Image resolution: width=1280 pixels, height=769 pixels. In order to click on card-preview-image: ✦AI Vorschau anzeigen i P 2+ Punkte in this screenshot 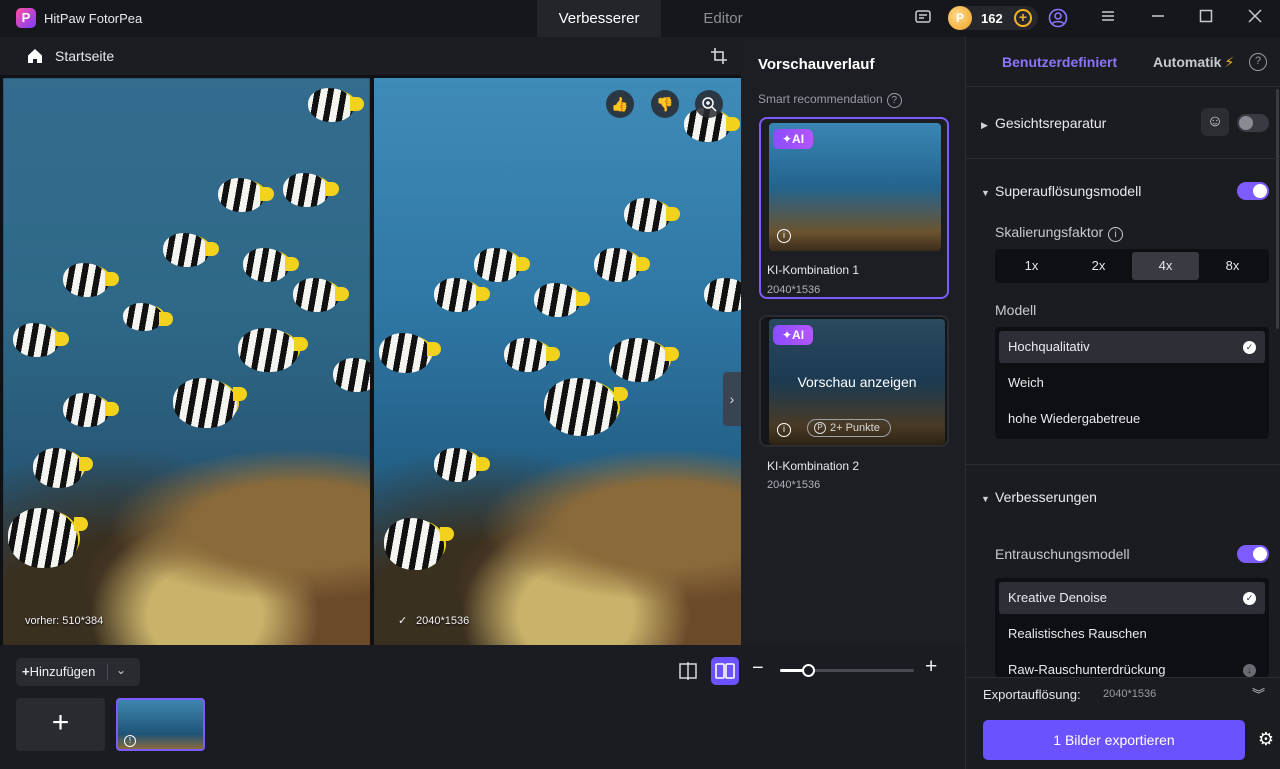, I will do `click(857, 382)`.